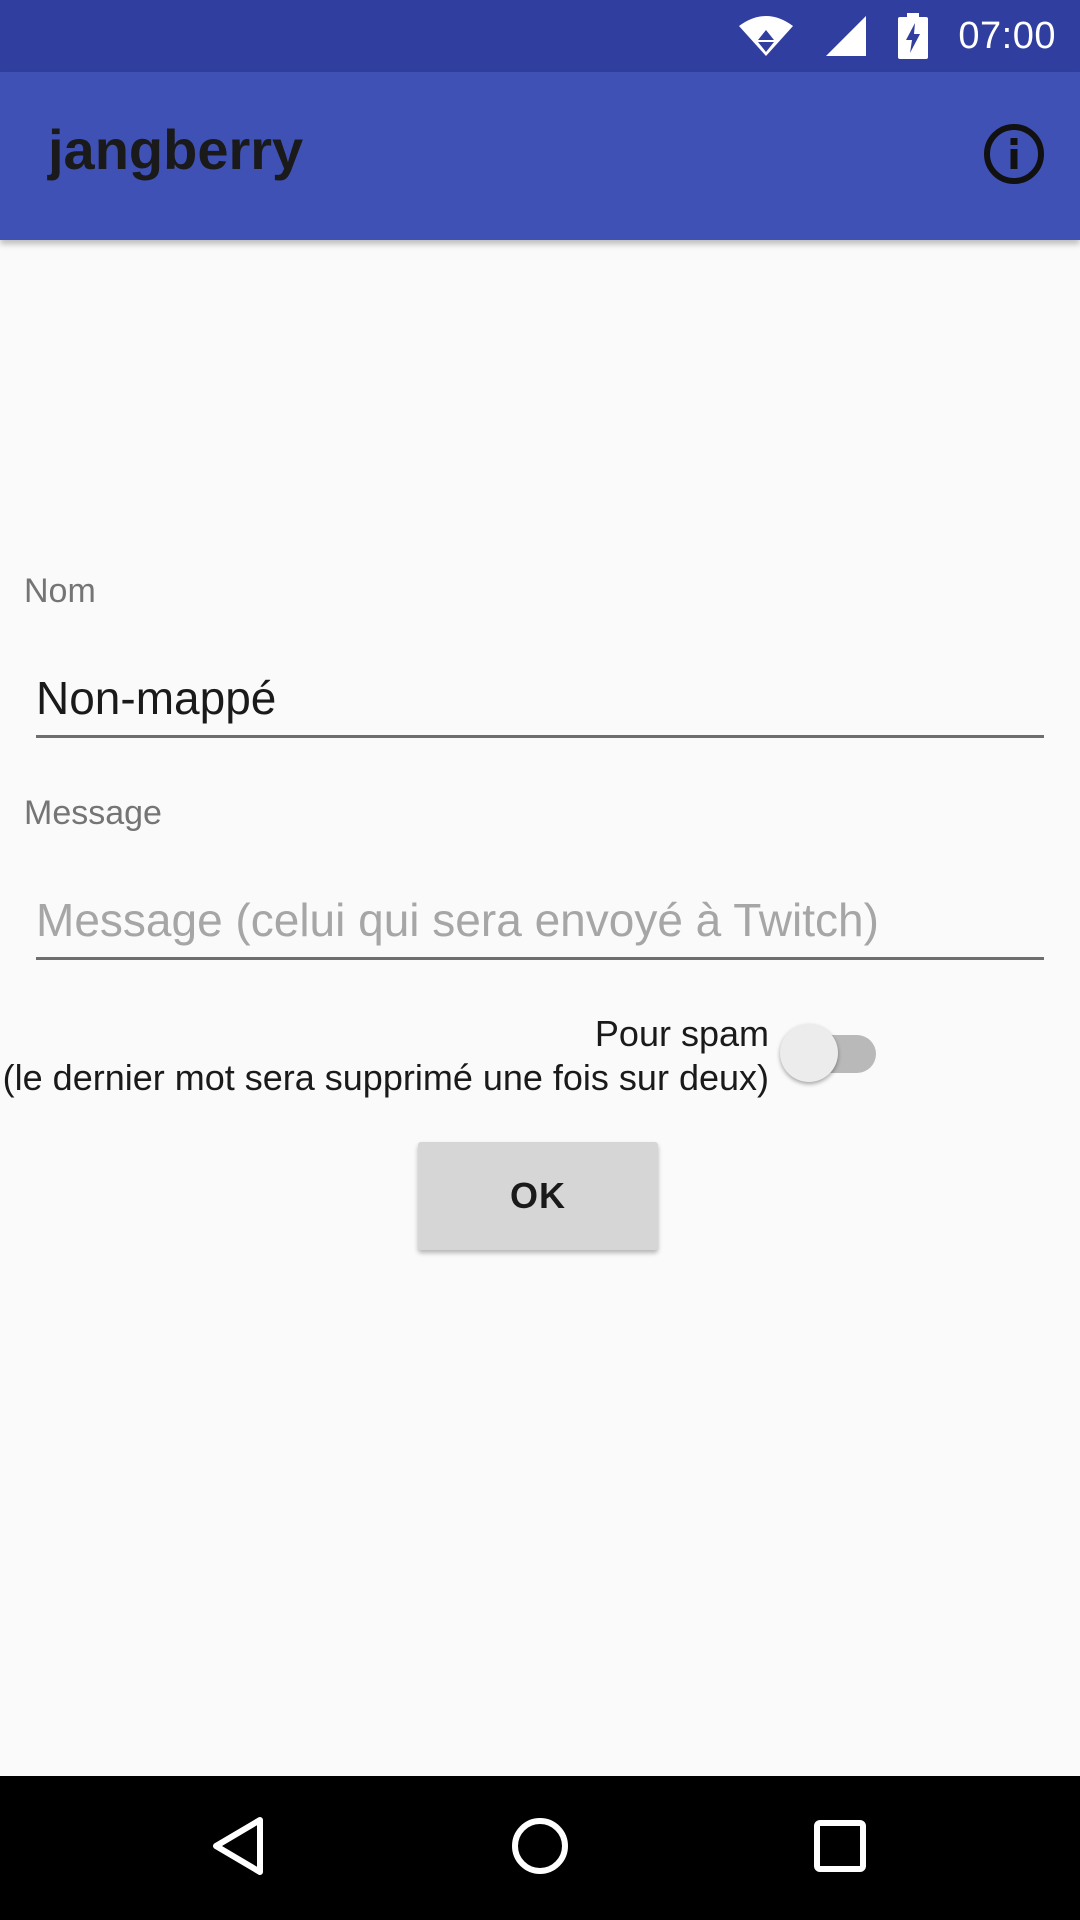 This screenshot has width=1080, height=1920. What do you see at coordinates (540, 921) in the screenshot?
I see `message-input` at bounding box center [540, 921].